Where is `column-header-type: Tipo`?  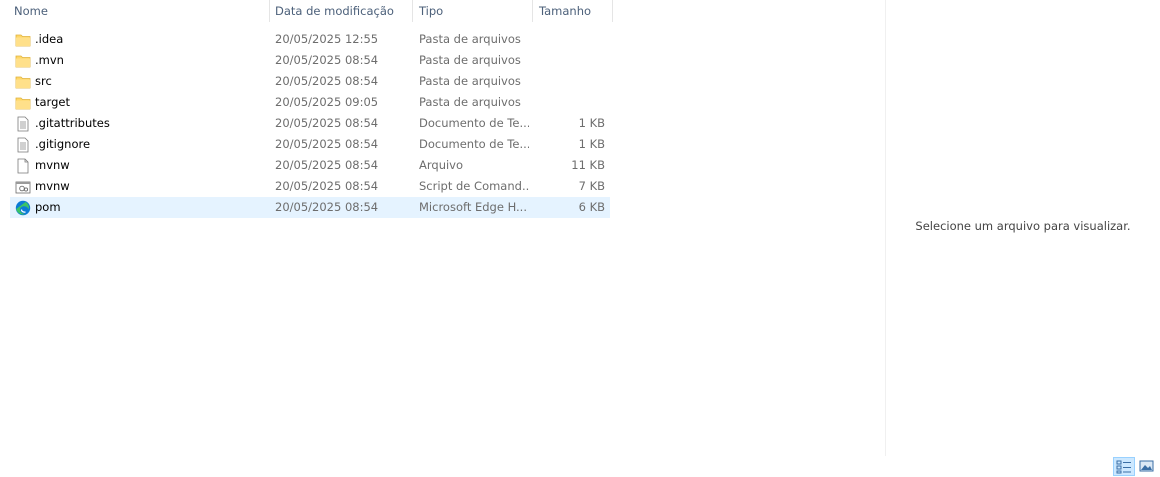
column-header-type: Tipo is located at coordinates (473, 11).